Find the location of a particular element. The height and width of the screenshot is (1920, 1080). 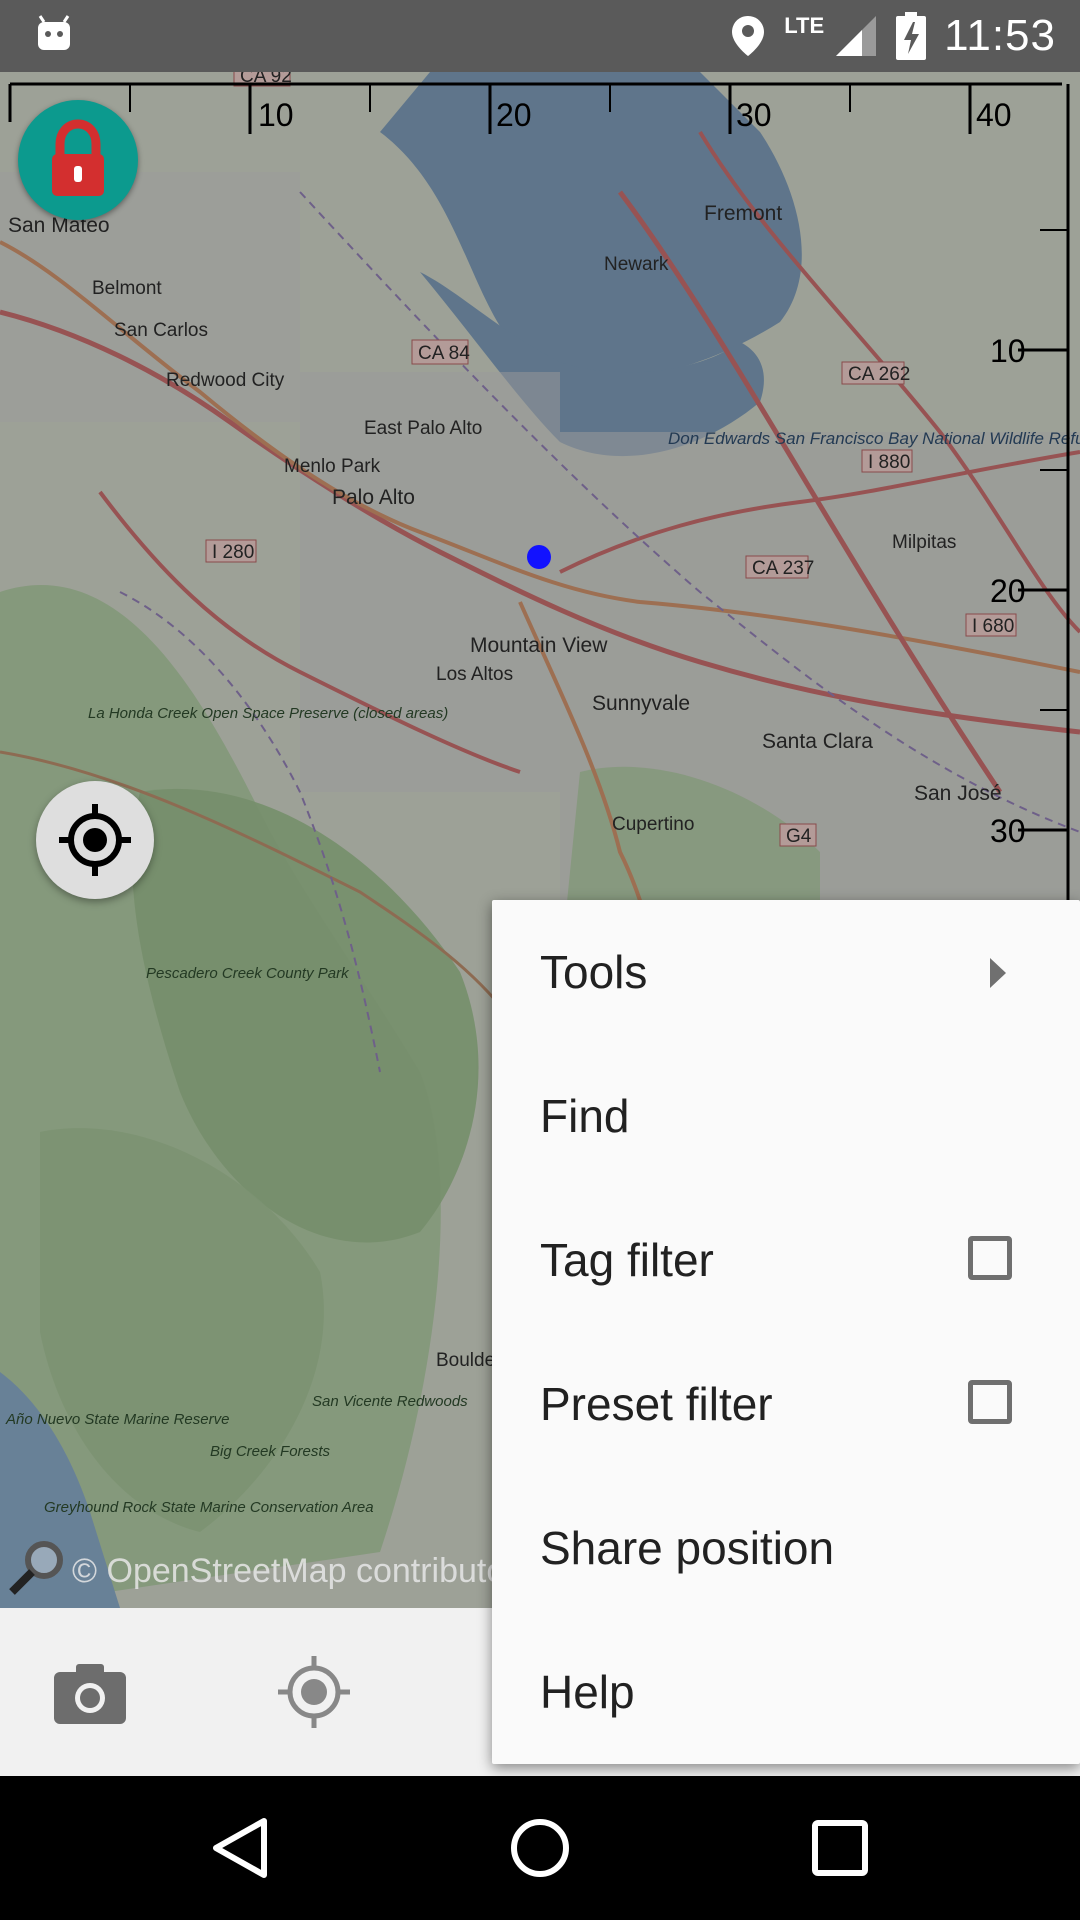

scale-top-label-10: 10 is located at coordinates (276, 115).